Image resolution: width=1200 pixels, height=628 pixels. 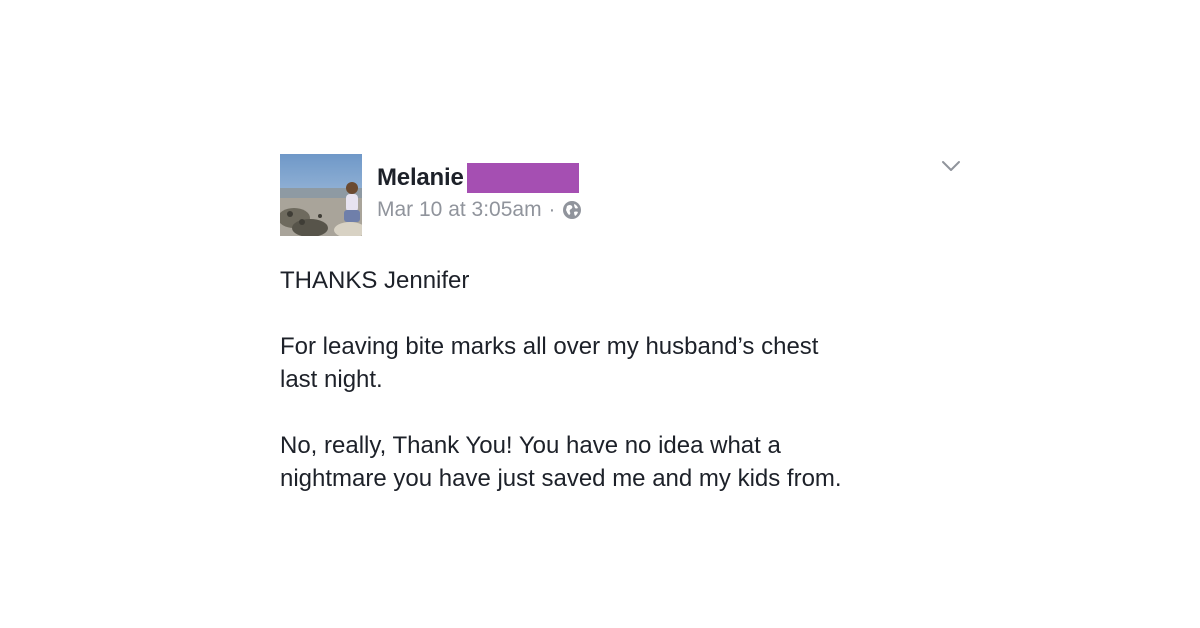 I want to click on avatar, so click(x=321, y=195).